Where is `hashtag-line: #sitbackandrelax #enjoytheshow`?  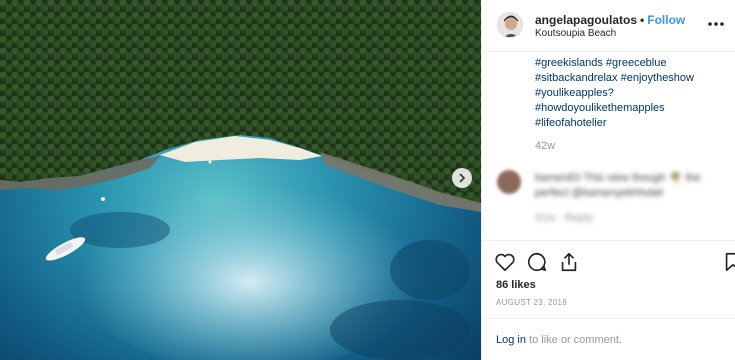
hashtag-line: #sitbackandrelax #enjoytheshow is located at coordinates (630, 78).